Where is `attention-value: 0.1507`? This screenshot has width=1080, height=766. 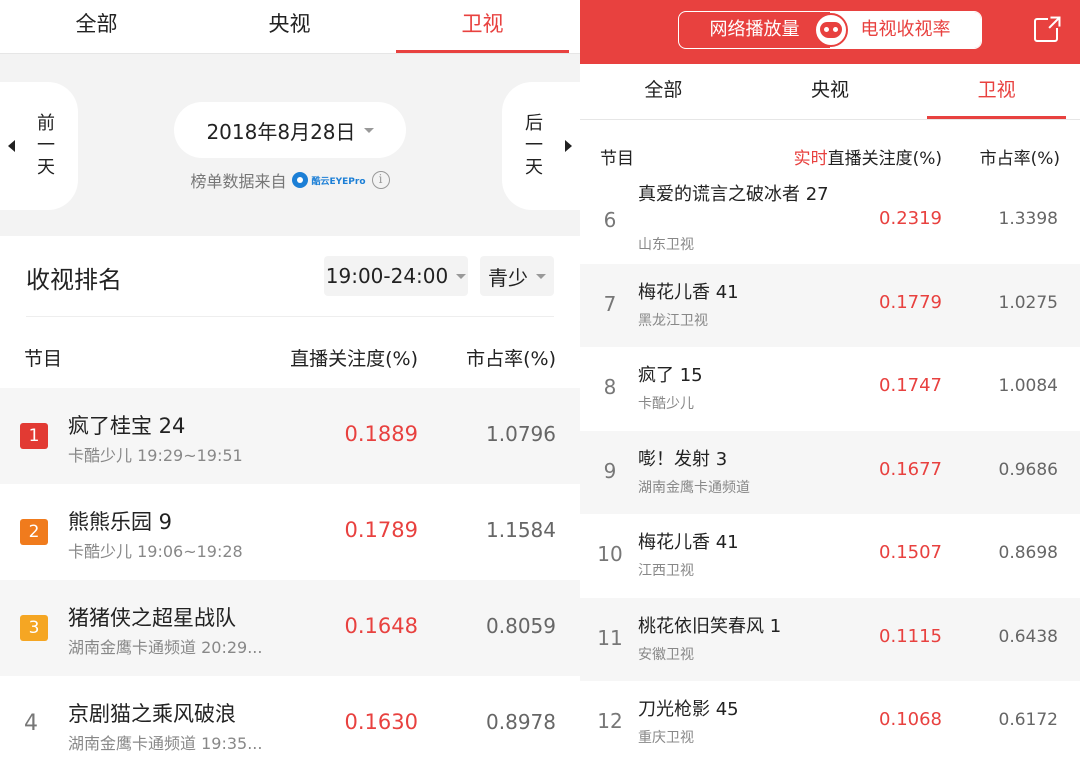 attention-value: 0.1507 is located at coordinates (910, 552).